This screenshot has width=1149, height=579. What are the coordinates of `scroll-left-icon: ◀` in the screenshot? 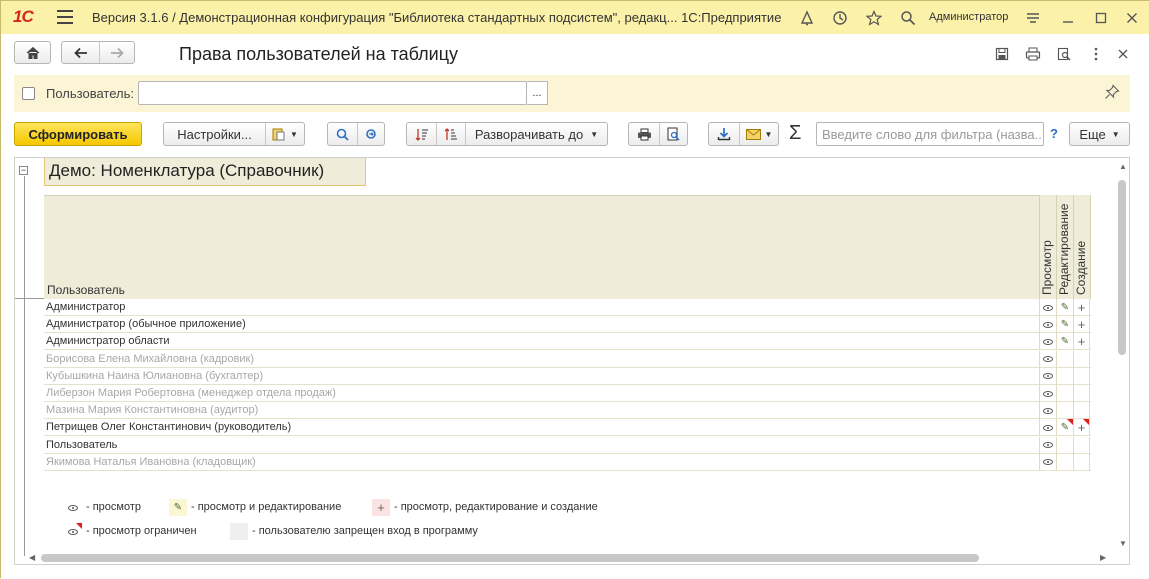 It's located at (32, 557).